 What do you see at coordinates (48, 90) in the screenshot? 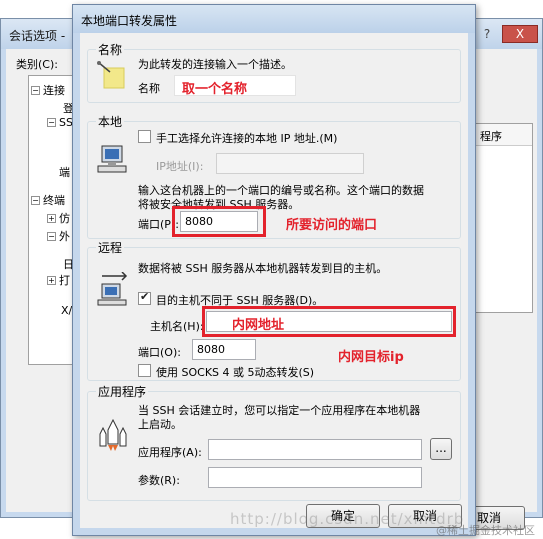
I see `tree-item-connection: − 连接` at bounding box center [48, 90].